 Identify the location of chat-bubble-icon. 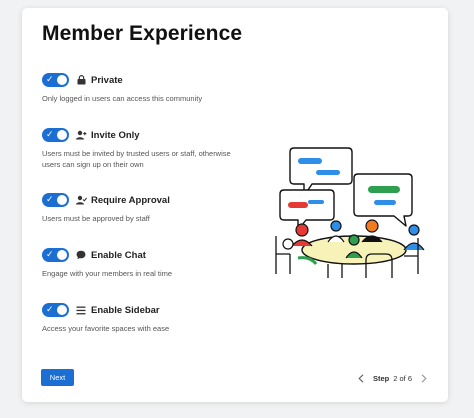
(81, 255).